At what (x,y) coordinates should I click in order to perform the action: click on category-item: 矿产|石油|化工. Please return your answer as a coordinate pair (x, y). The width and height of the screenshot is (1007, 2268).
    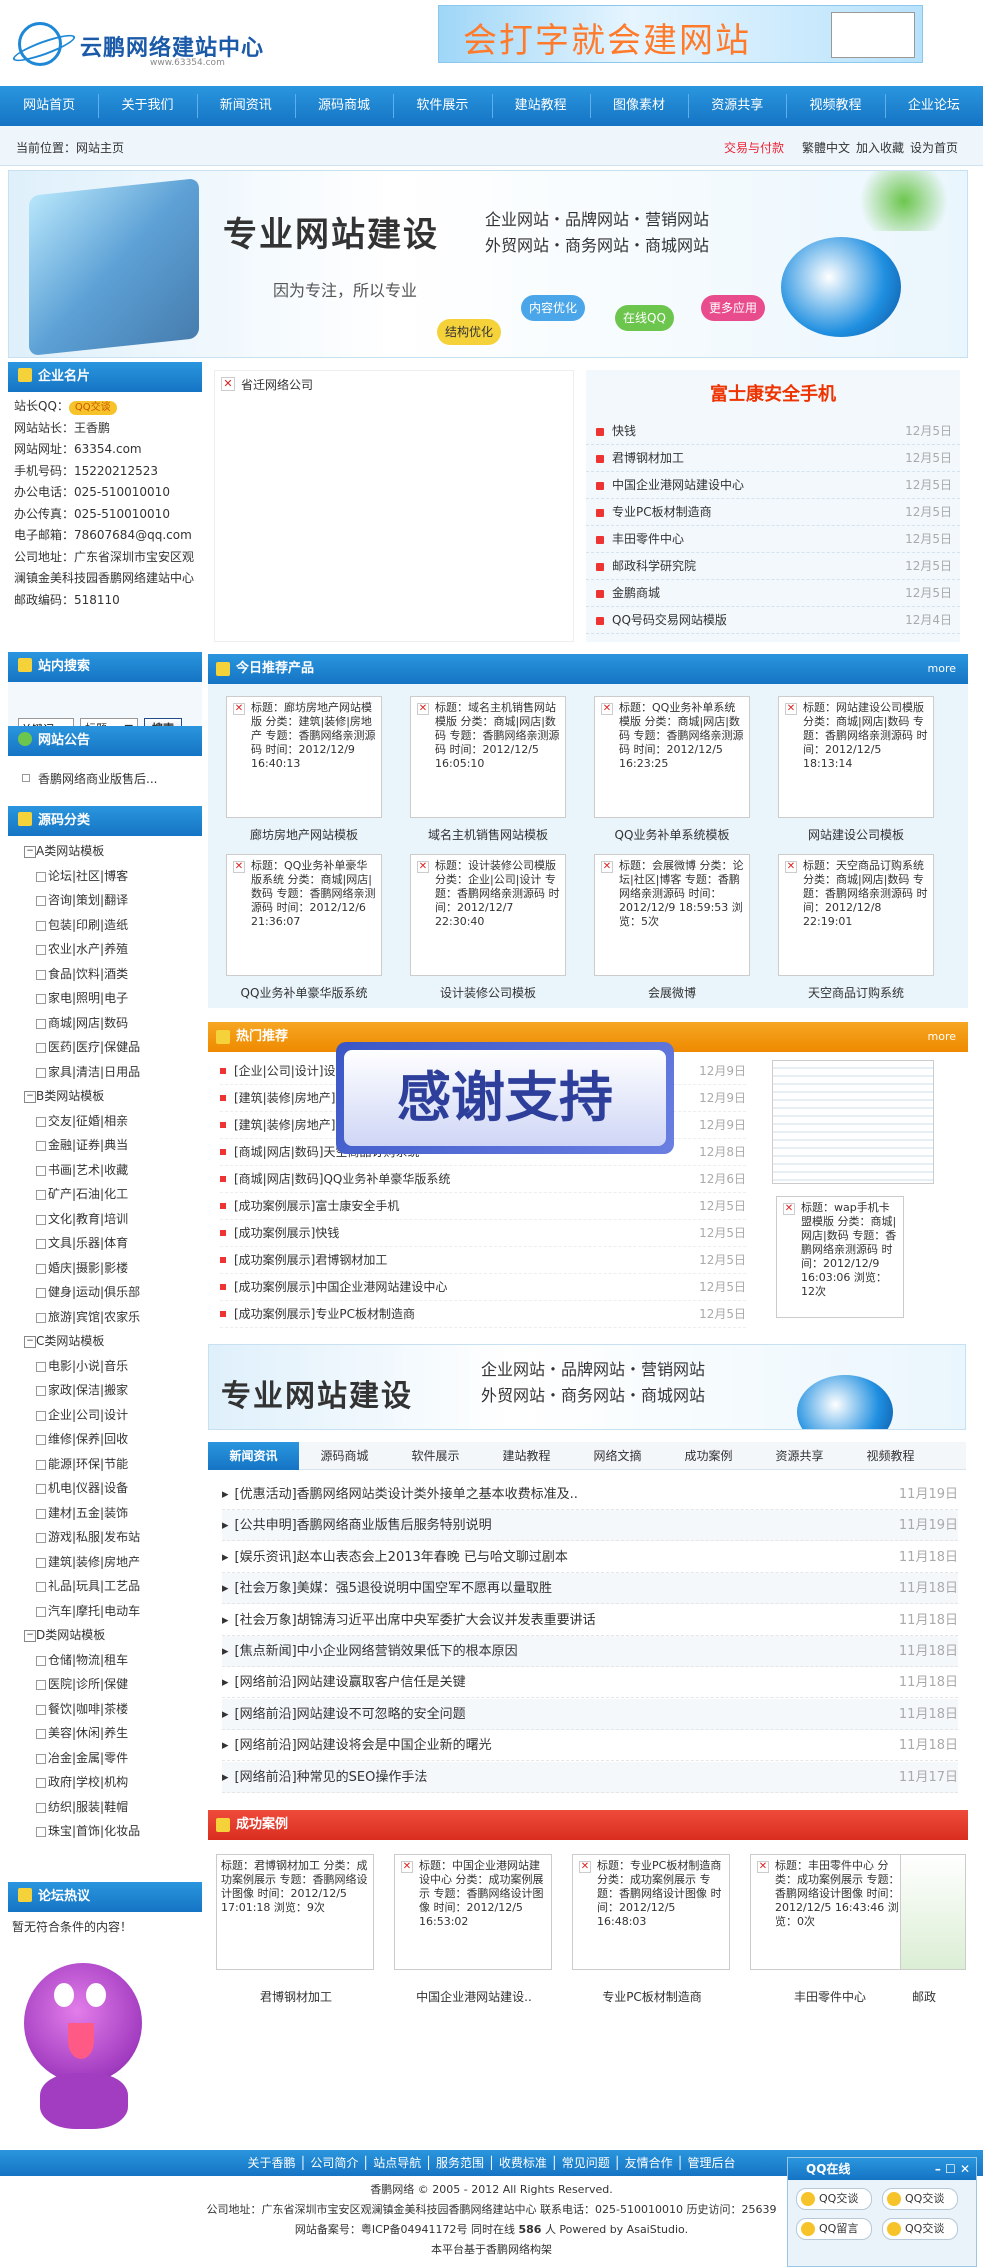
    Looking at the image, I should click on (105, 1194).